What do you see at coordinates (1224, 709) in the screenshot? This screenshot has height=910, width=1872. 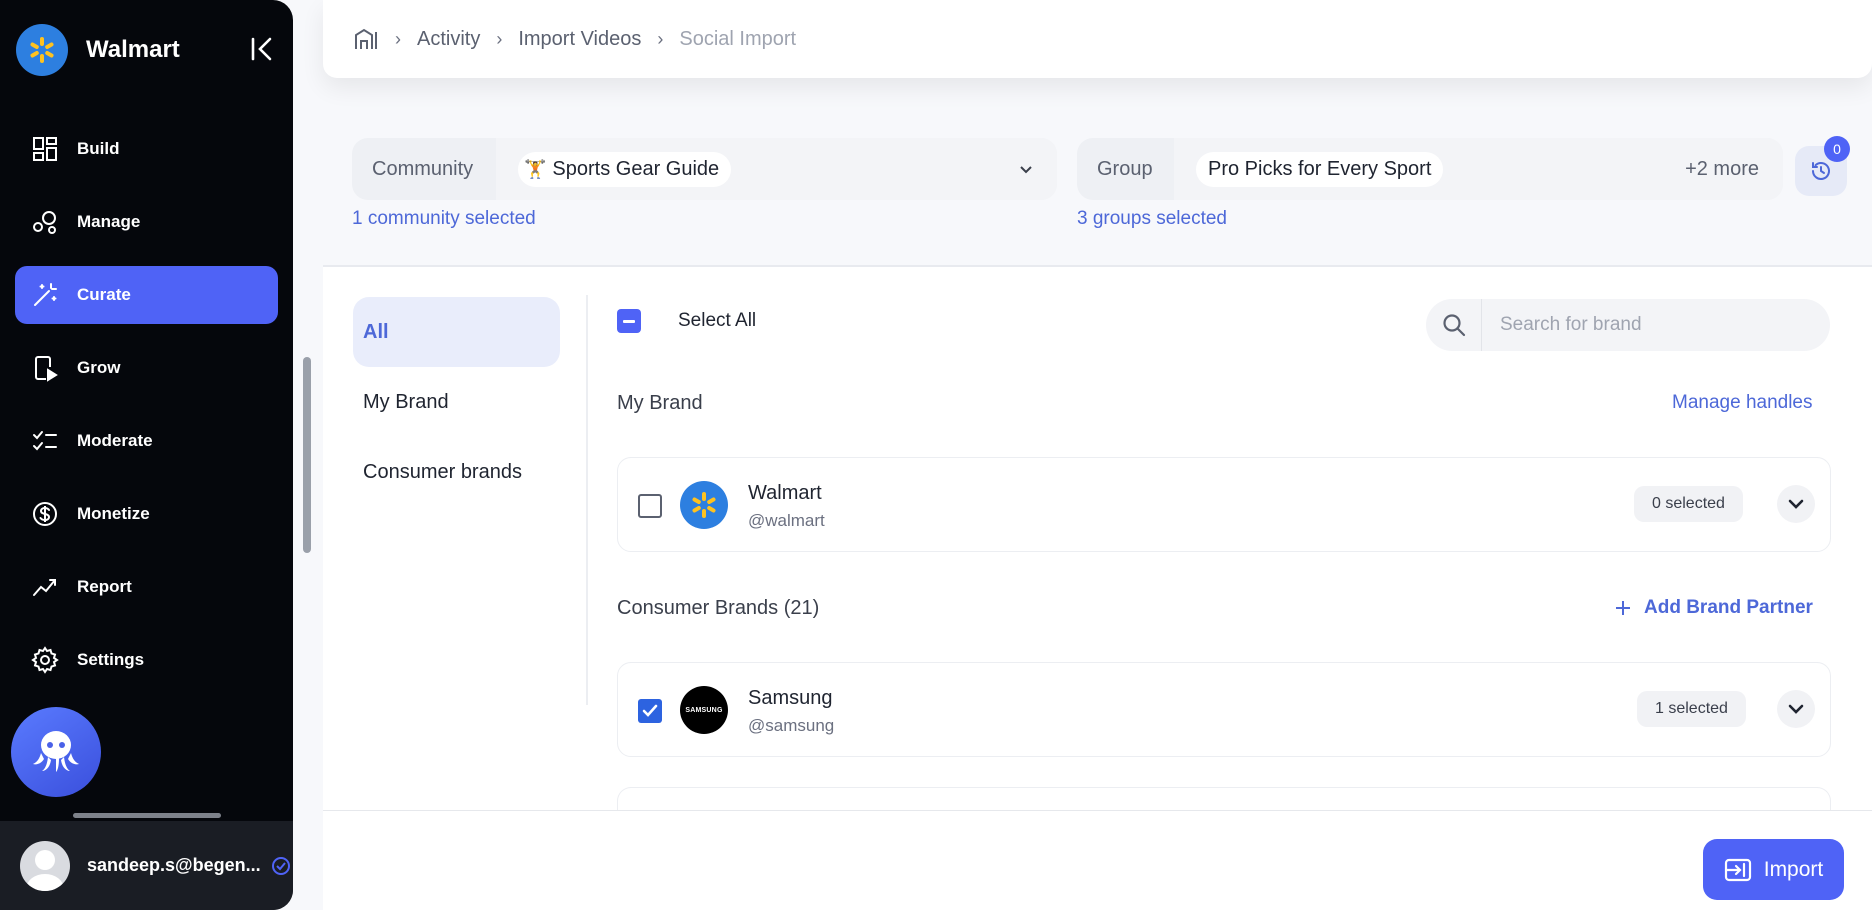 I see `brand-card-samsung: SAMSUNG Samsung @samsung 1 selected` at bounding box center [1224, 709].